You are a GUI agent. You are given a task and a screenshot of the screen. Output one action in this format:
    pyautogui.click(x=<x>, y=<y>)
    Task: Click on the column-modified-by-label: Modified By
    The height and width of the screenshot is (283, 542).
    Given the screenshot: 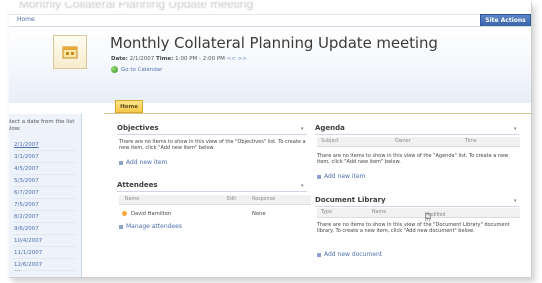 What is the action you would take?
    pyautogui.click(x=435, y=217)
    